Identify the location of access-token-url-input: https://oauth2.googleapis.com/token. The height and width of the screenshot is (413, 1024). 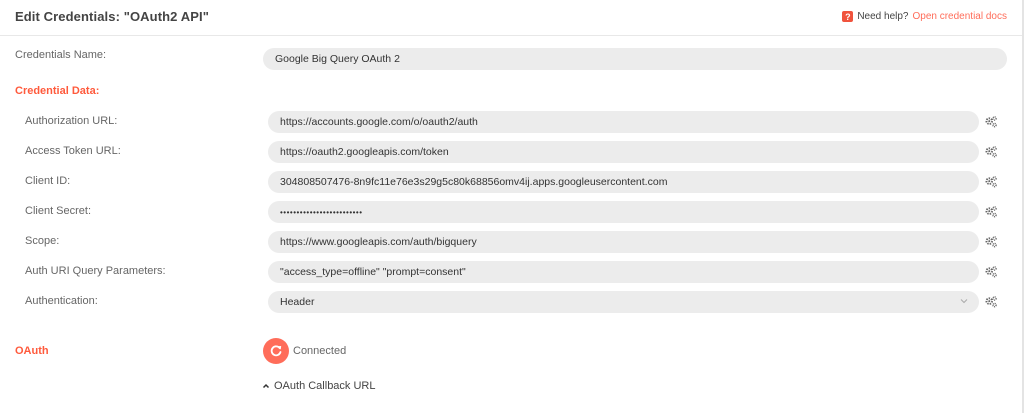
(623, 152).